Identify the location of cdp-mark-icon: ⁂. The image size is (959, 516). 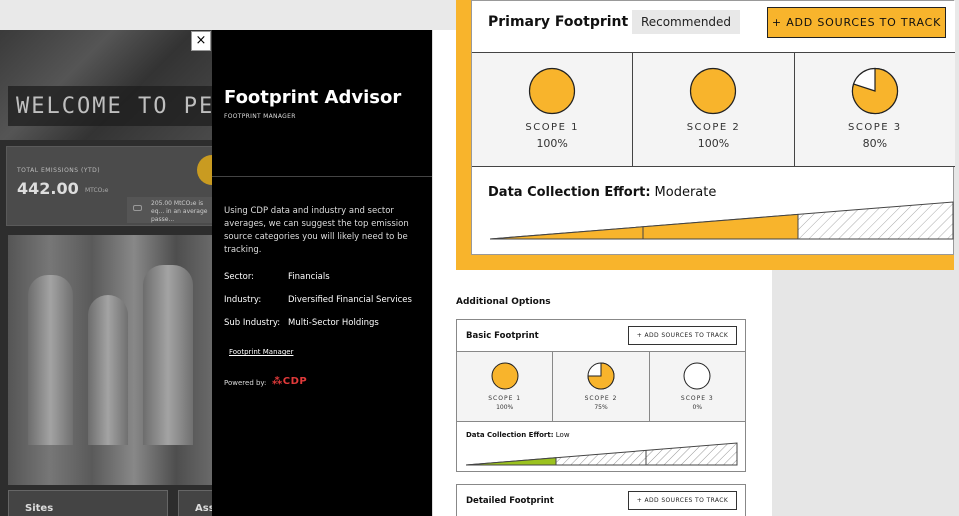
(277, 381).